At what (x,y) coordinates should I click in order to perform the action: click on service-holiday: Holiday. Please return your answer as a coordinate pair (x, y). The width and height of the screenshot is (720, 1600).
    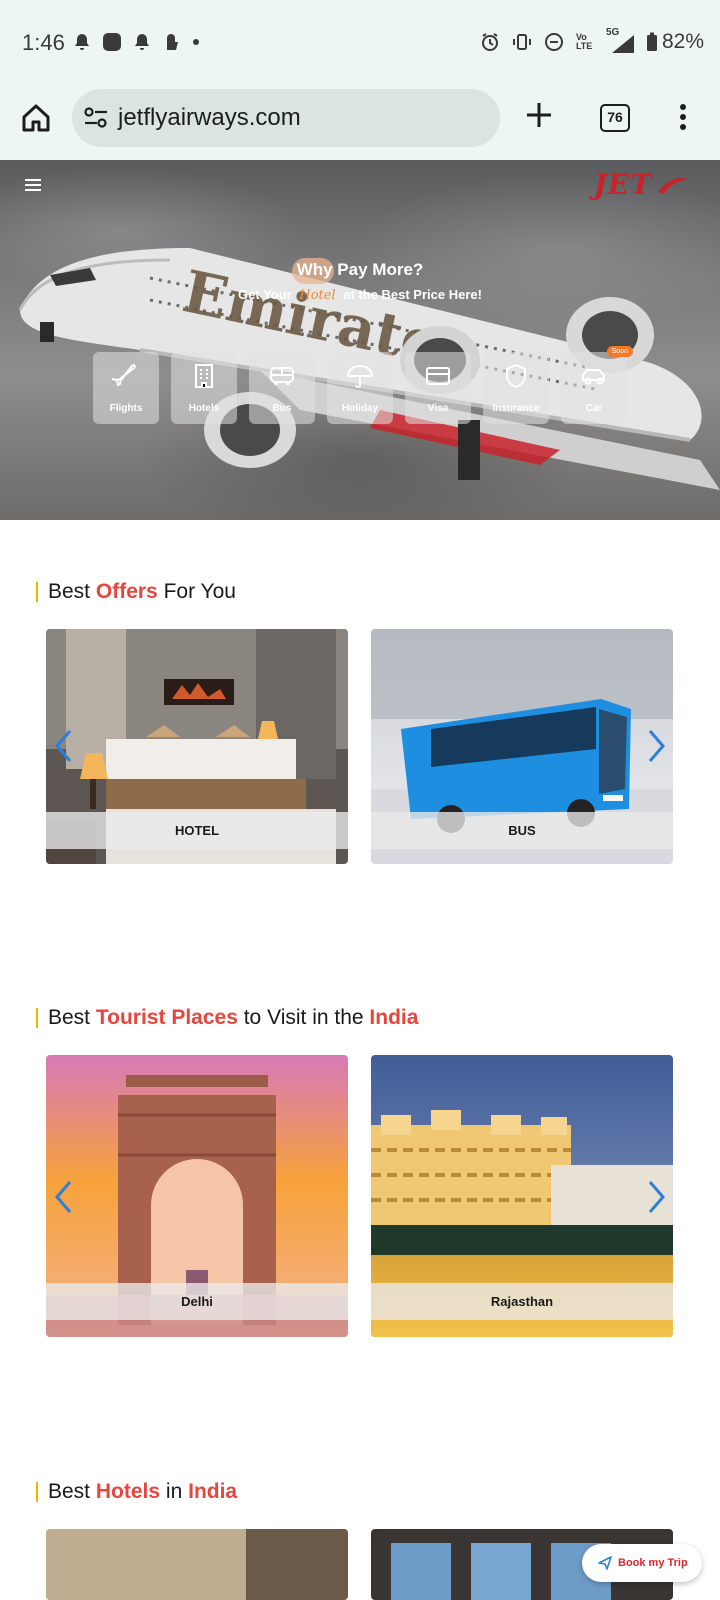
    Looking at the image, I should click on (360, 388).